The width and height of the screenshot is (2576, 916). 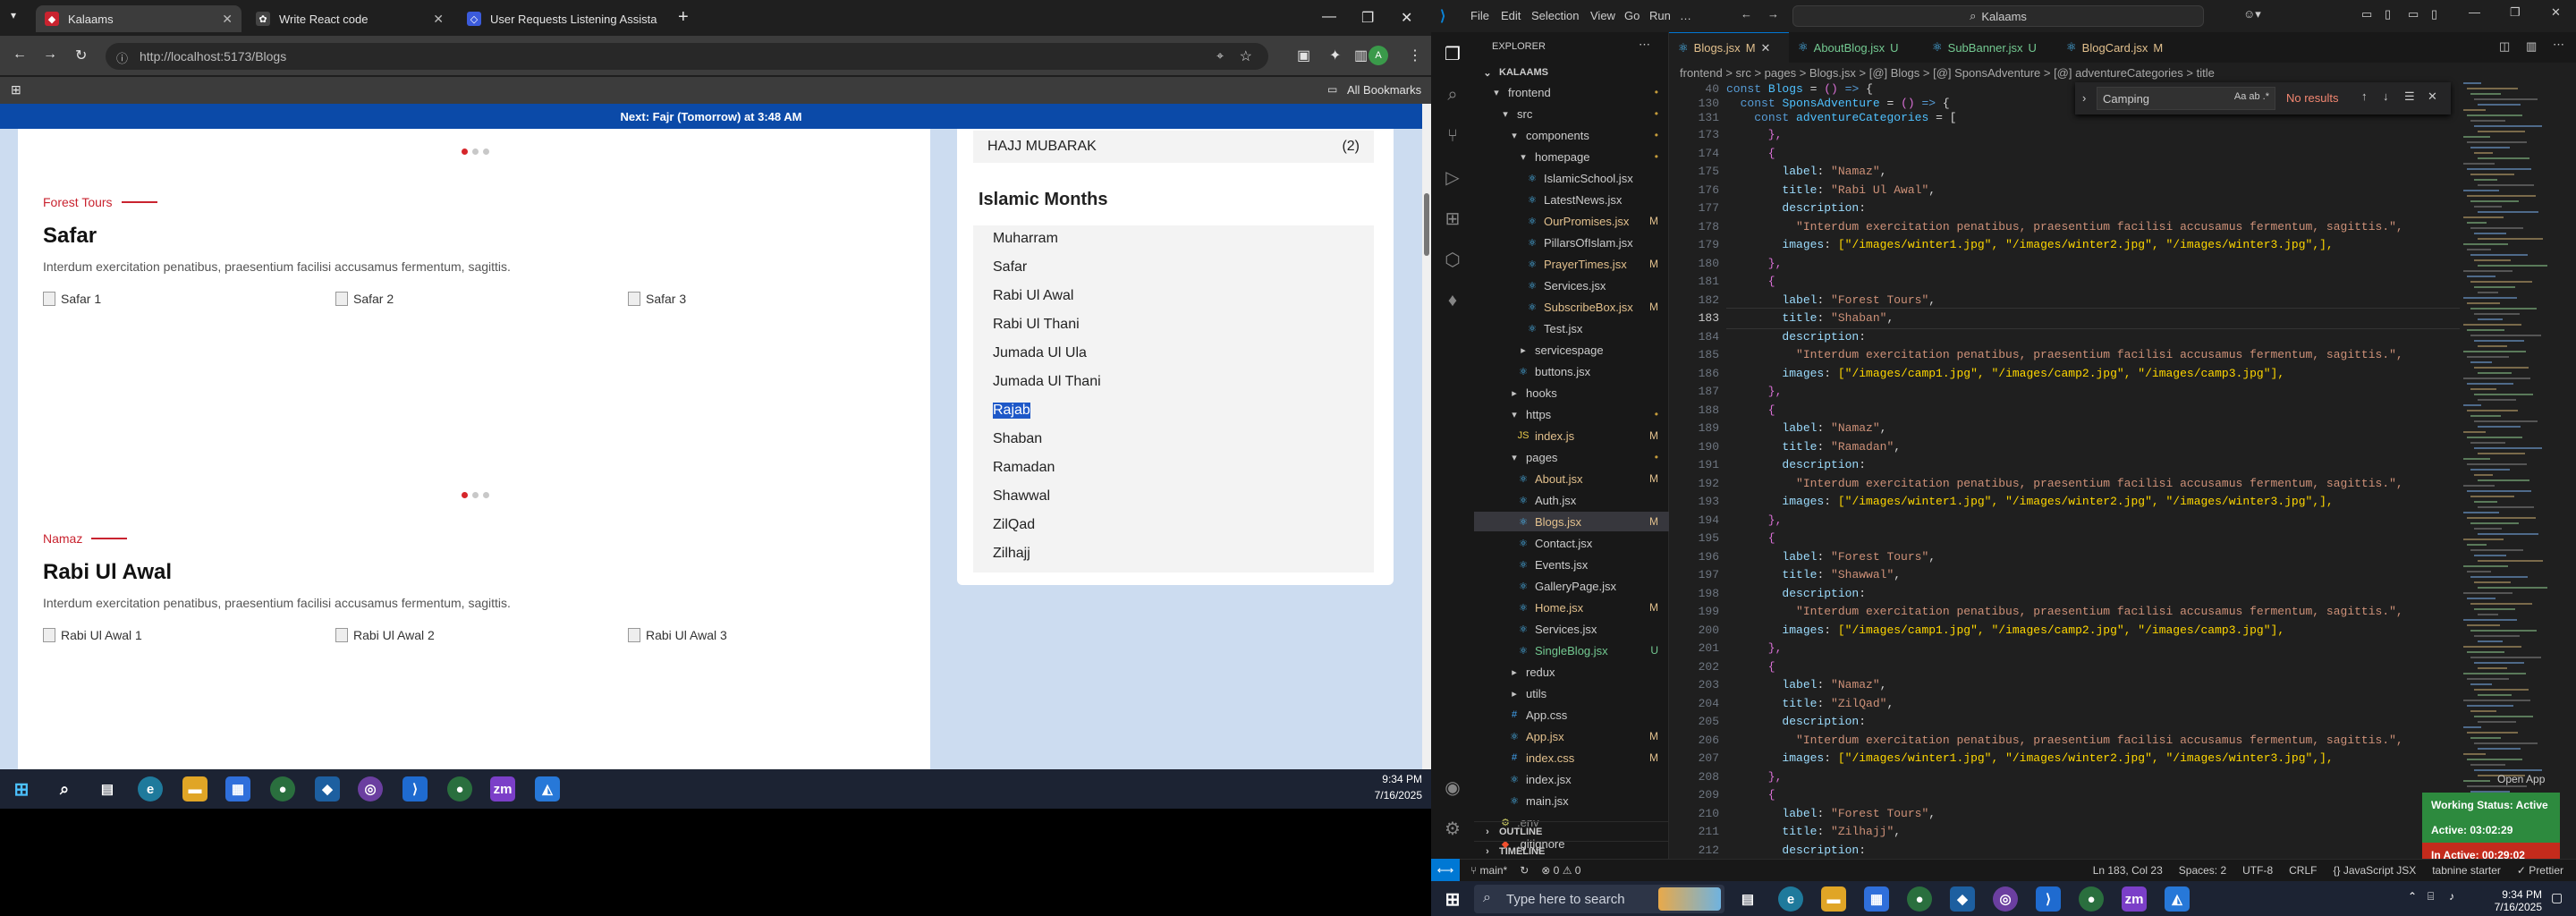 What do you see at coordinates (2374, 870) in the screenshot?
I see `language-status: {} JavaScript JSX` at bounding box center [2374, 870].